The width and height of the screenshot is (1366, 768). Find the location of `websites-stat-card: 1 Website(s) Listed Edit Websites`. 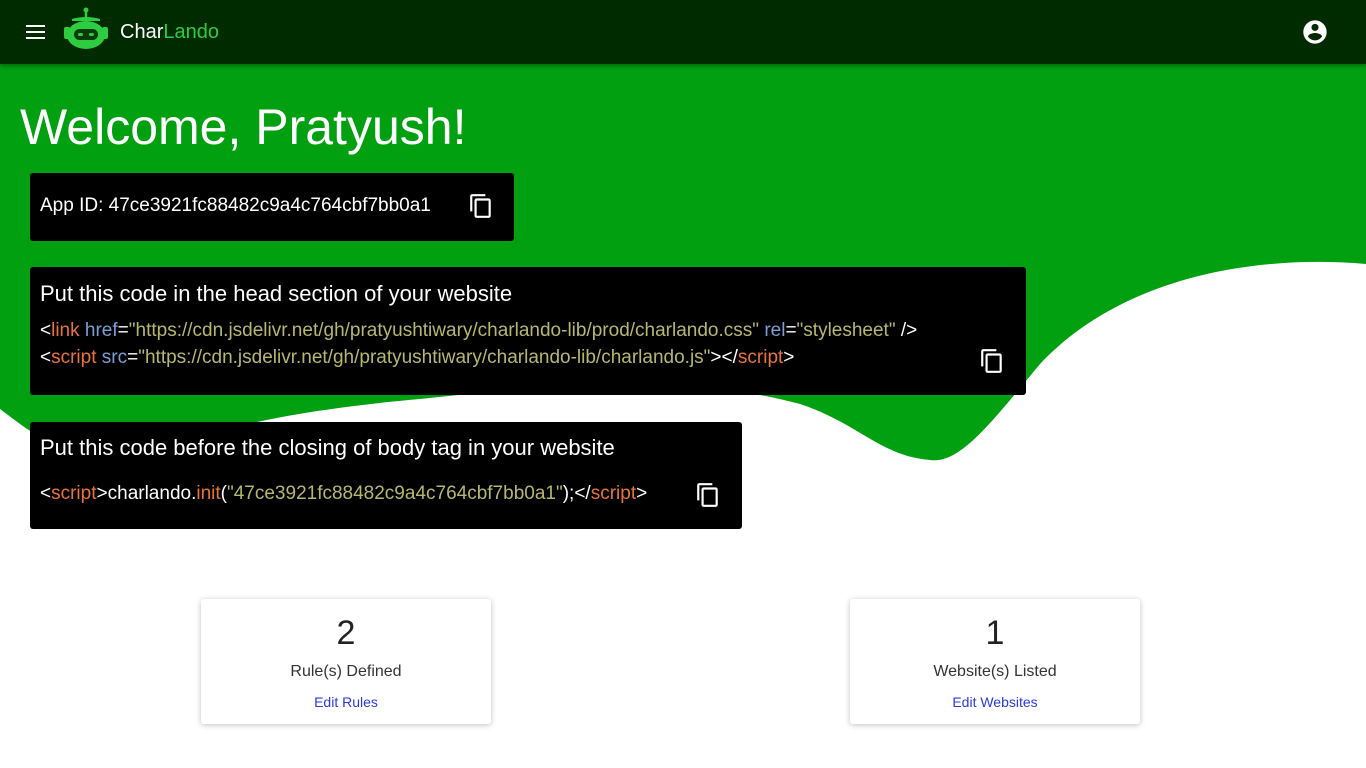

websites-stat-card: 1 Website(s) Listed Edit Websites is located at coordinates (995, 661).